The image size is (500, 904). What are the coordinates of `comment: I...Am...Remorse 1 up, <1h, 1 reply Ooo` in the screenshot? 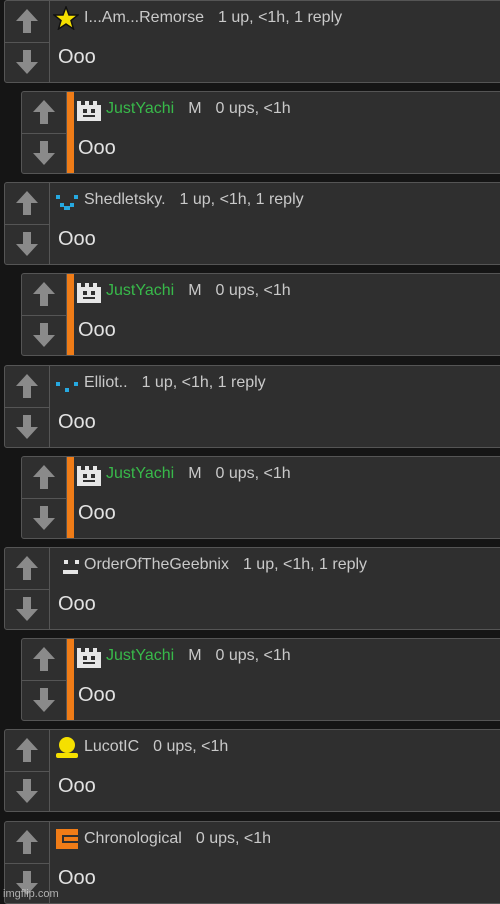 It's located at (252, 41).